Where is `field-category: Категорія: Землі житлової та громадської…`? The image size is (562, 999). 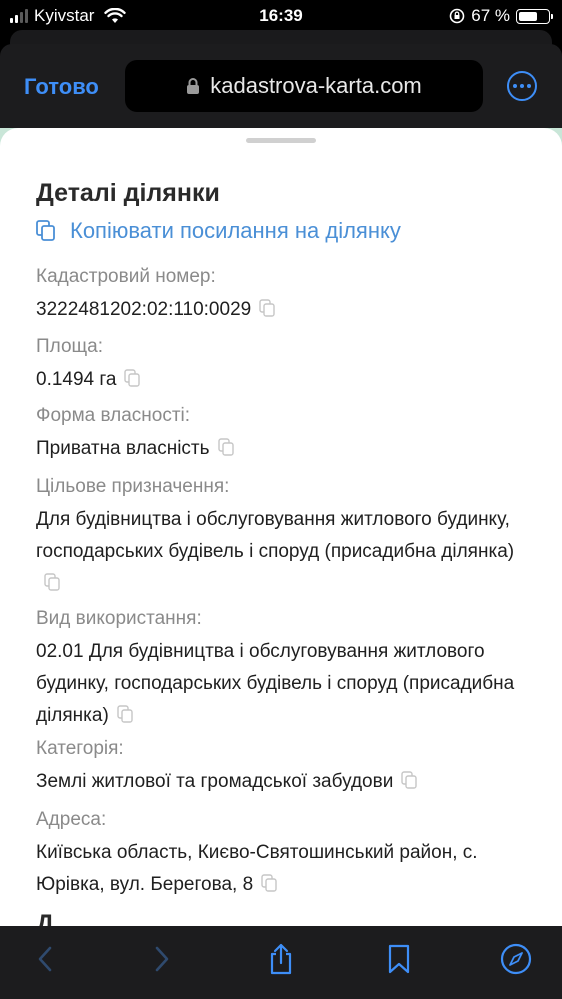
field-category: Категорія: Землі житлової та громадської… is located at coordinates (276, 768).